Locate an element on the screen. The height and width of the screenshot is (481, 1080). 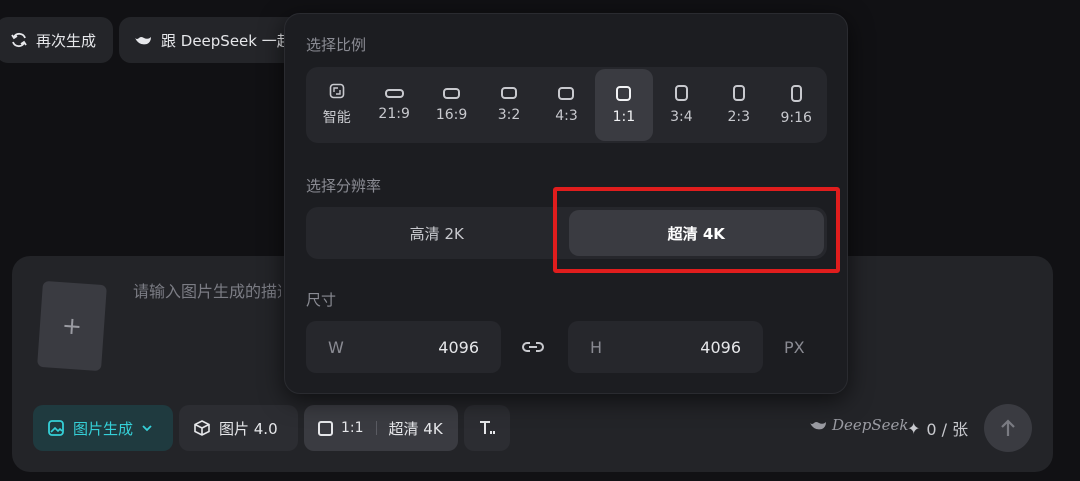
sparkle-icon: ✦ is located at coordinates (914, 428).